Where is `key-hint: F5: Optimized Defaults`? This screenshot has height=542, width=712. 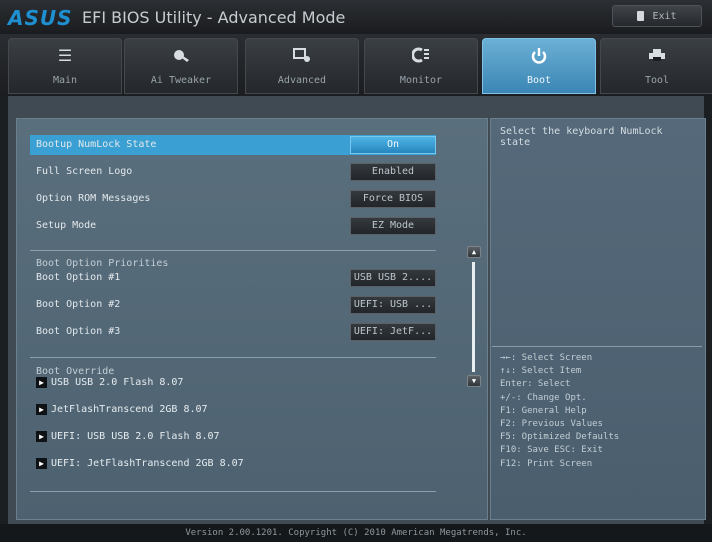 key-hint: F5: Optimized Defaults is located at coordinates (560, 437).